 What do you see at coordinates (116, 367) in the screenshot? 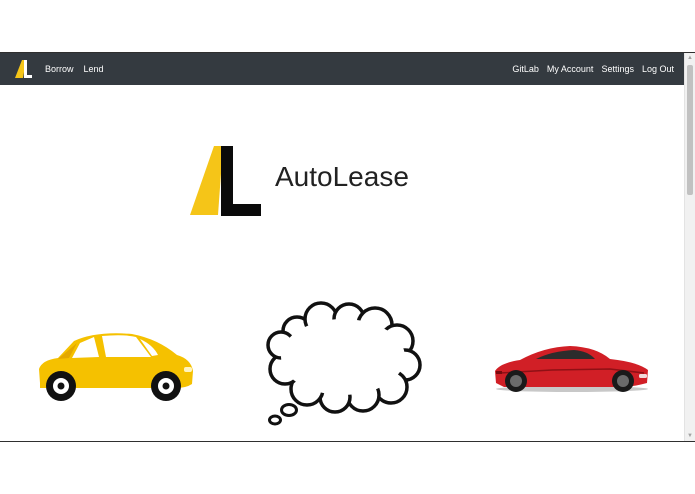
I see `yellow-car-icon` at bounding box center [116, 367].